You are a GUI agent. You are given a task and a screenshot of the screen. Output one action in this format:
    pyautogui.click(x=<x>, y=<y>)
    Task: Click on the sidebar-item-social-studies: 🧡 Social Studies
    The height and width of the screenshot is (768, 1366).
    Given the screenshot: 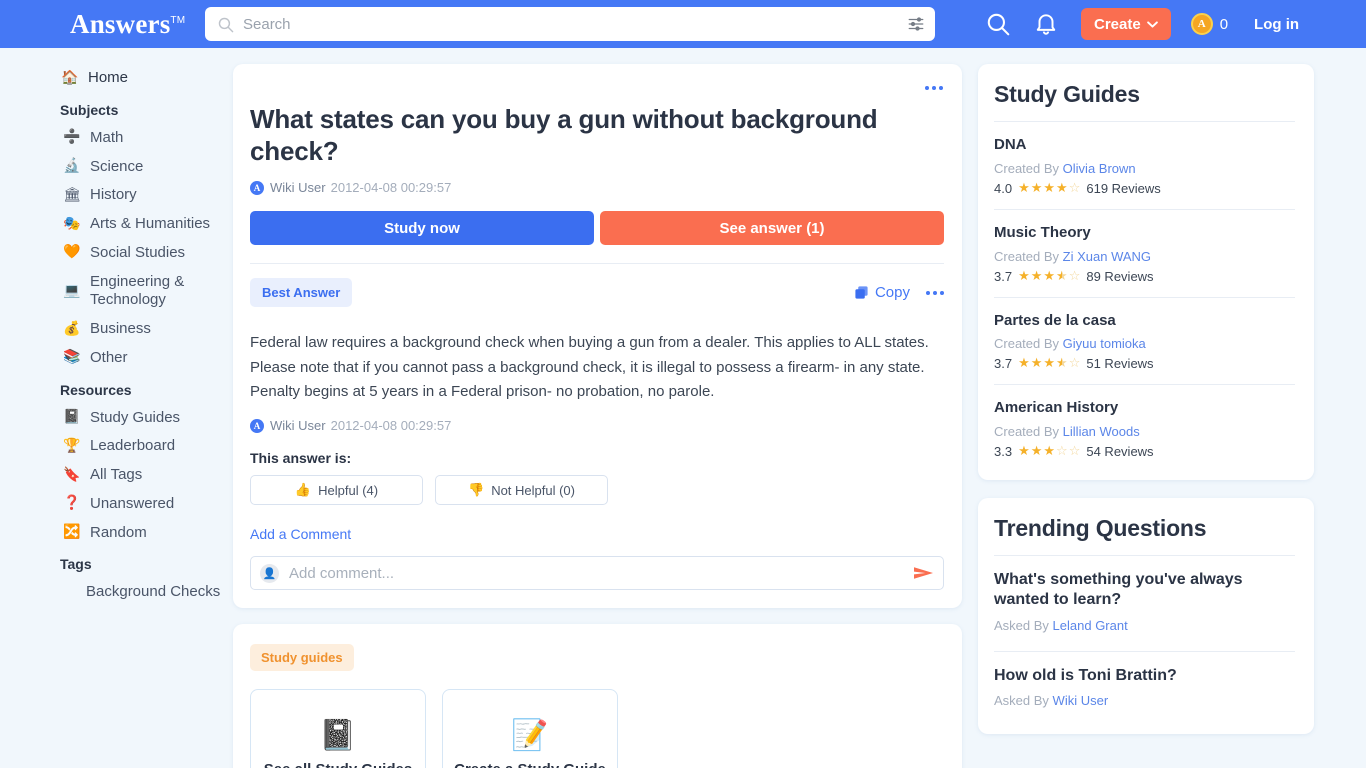 What is the action you would take?
    pyautogui.click(x=116, y=253)
    